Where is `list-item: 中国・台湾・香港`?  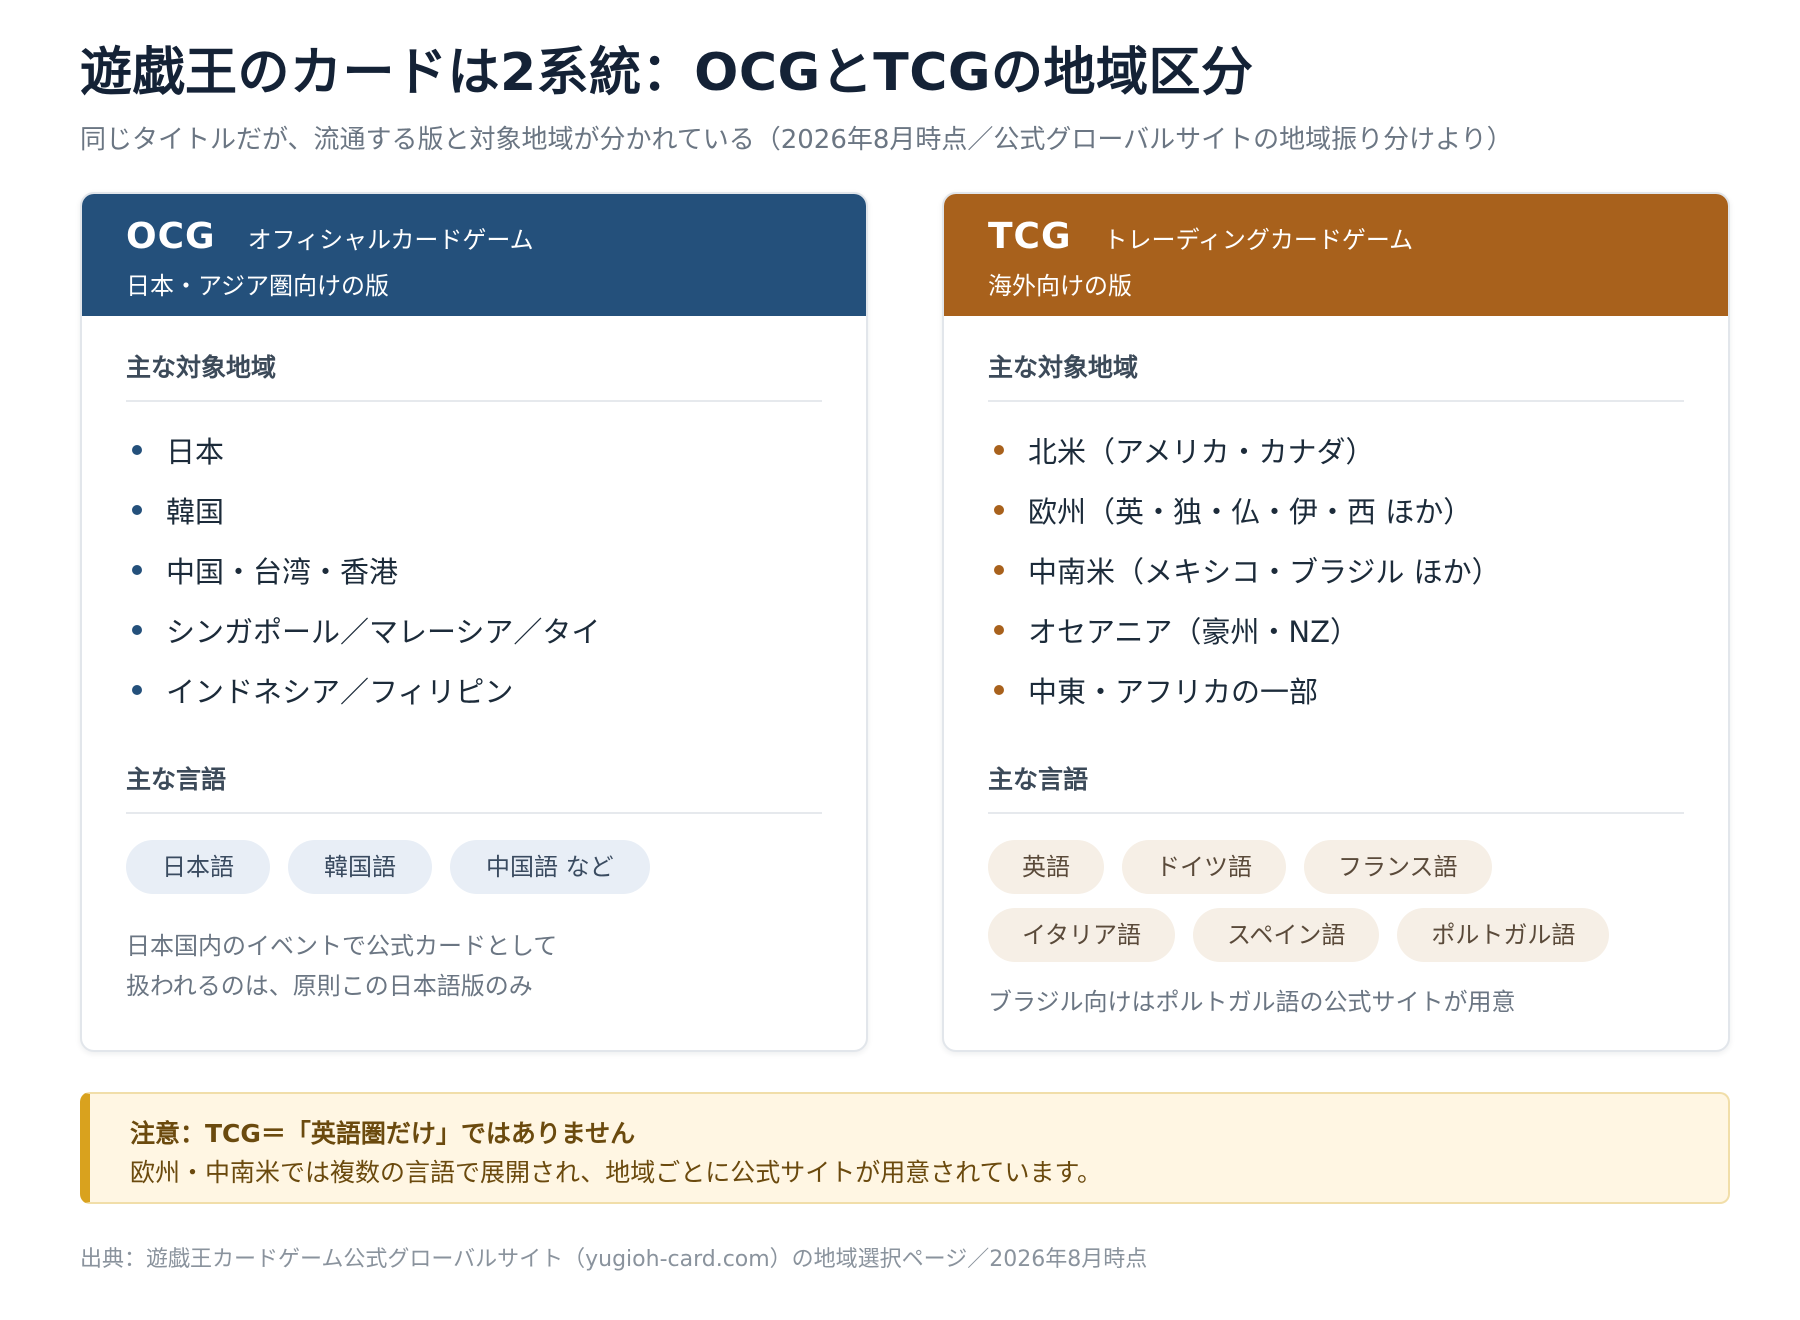 list-item: 中国・台湾・香港 is located at coordinates (474, 570).